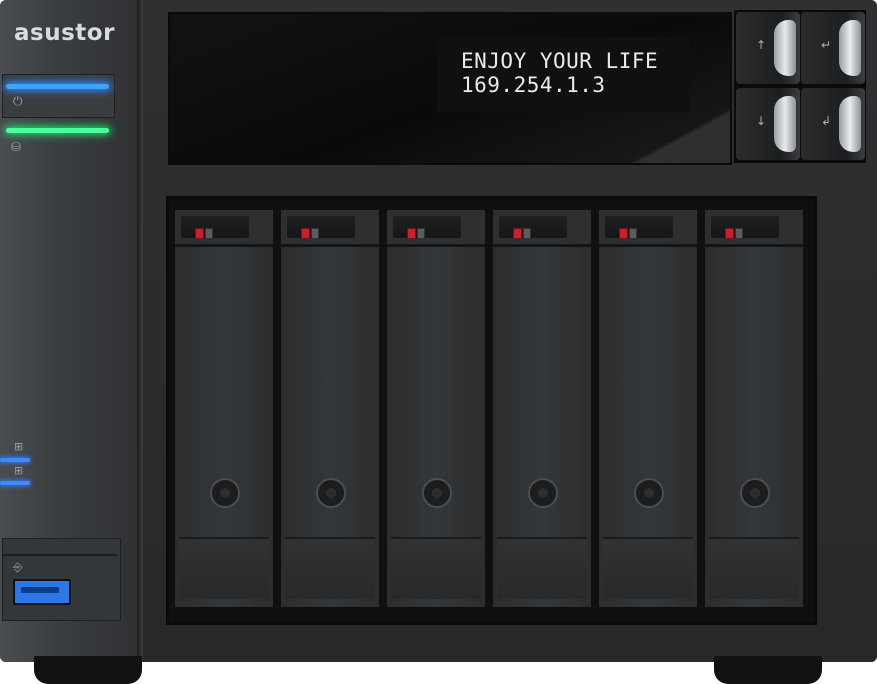 This screenshot has width=877, height=684. Describe the element at coordinates (833, 48) in the screenshot. I see `lcd-back-button: ↵` at that location.